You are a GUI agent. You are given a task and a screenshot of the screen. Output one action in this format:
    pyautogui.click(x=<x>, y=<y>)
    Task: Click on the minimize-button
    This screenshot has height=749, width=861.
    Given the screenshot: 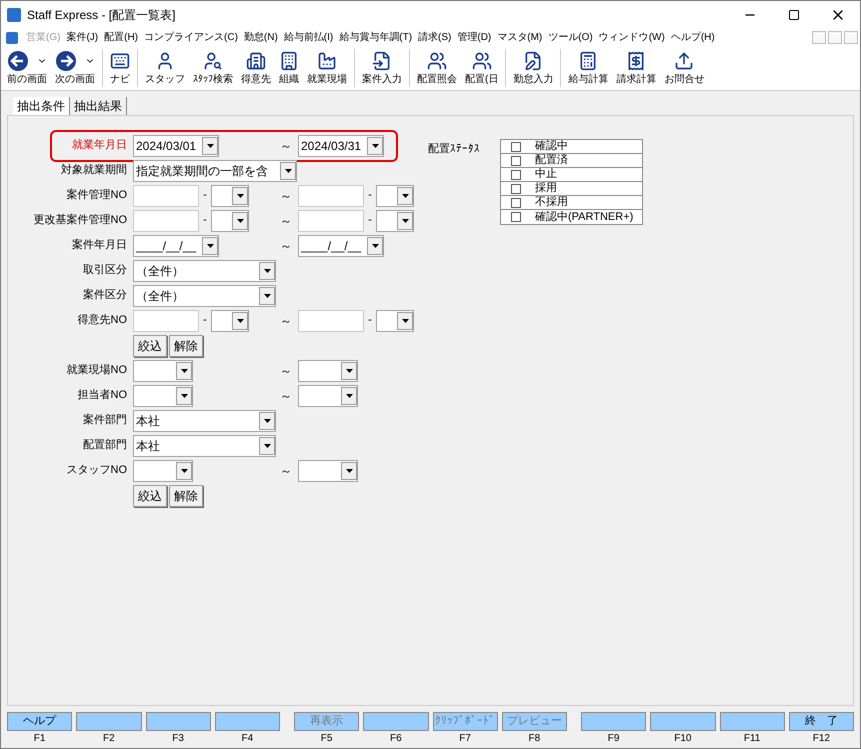 What is the action you would take?
    pyautogui.click(x=819, y=37)
    